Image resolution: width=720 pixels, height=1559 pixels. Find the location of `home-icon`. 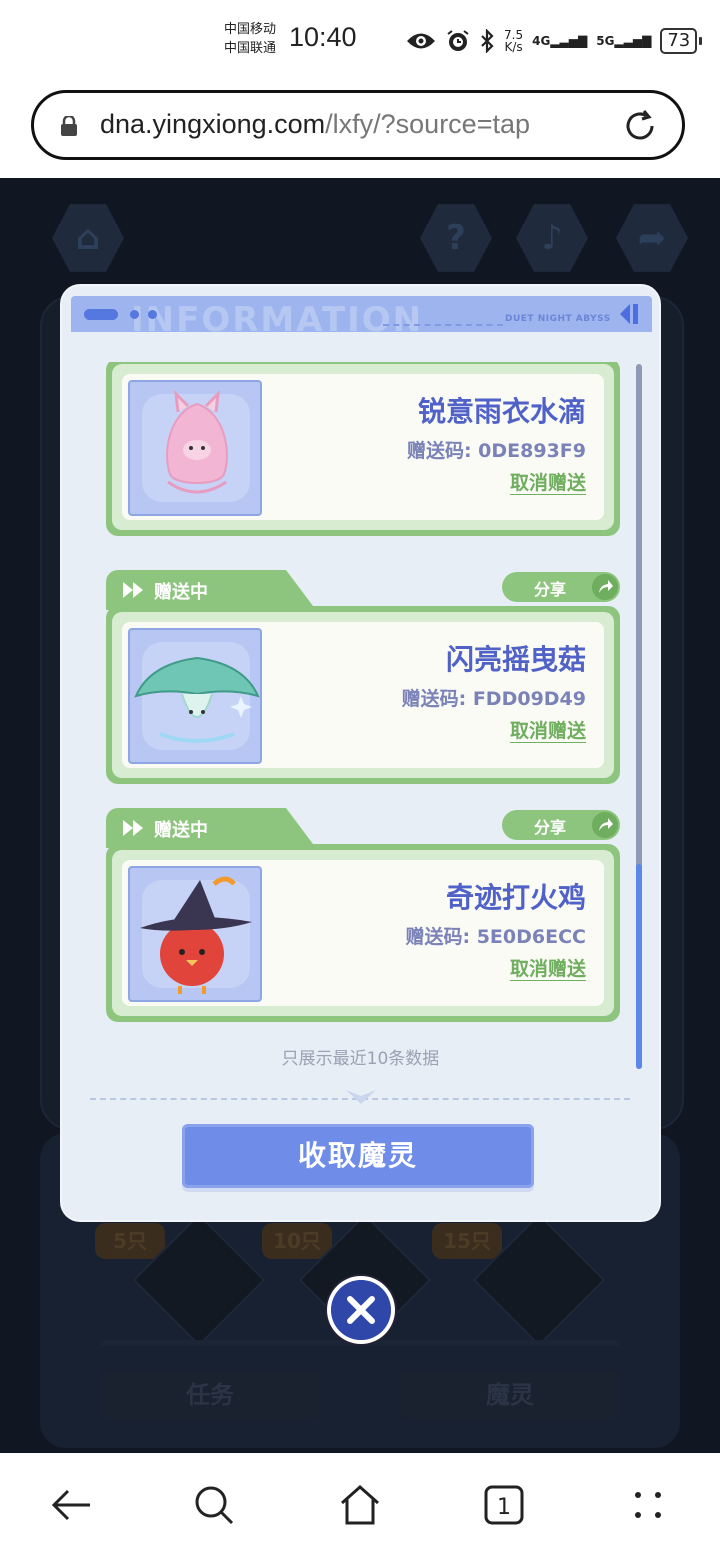

home-icon is located at coordinates (360, 1505).